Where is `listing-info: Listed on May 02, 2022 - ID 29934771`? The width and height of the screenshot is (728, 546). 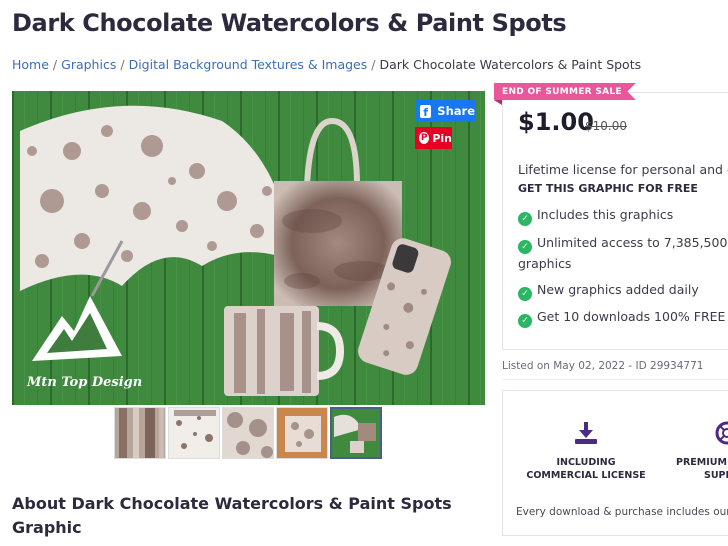 listing-info: Listed on May 02, 2022 - ID 29934771 is located at coordinates (603, 366).